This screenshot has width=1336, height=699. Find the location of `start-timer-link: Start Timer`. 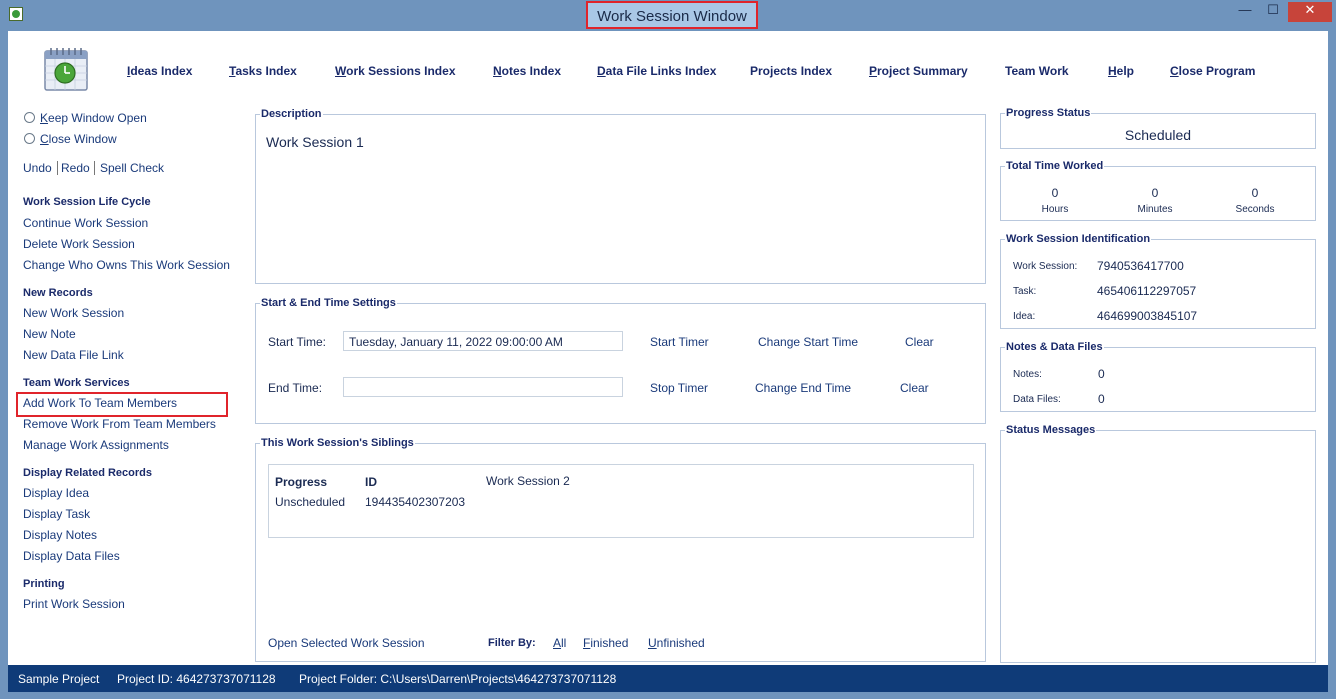

start-timer-link: Start Timer is located at coordinates (679, 342).